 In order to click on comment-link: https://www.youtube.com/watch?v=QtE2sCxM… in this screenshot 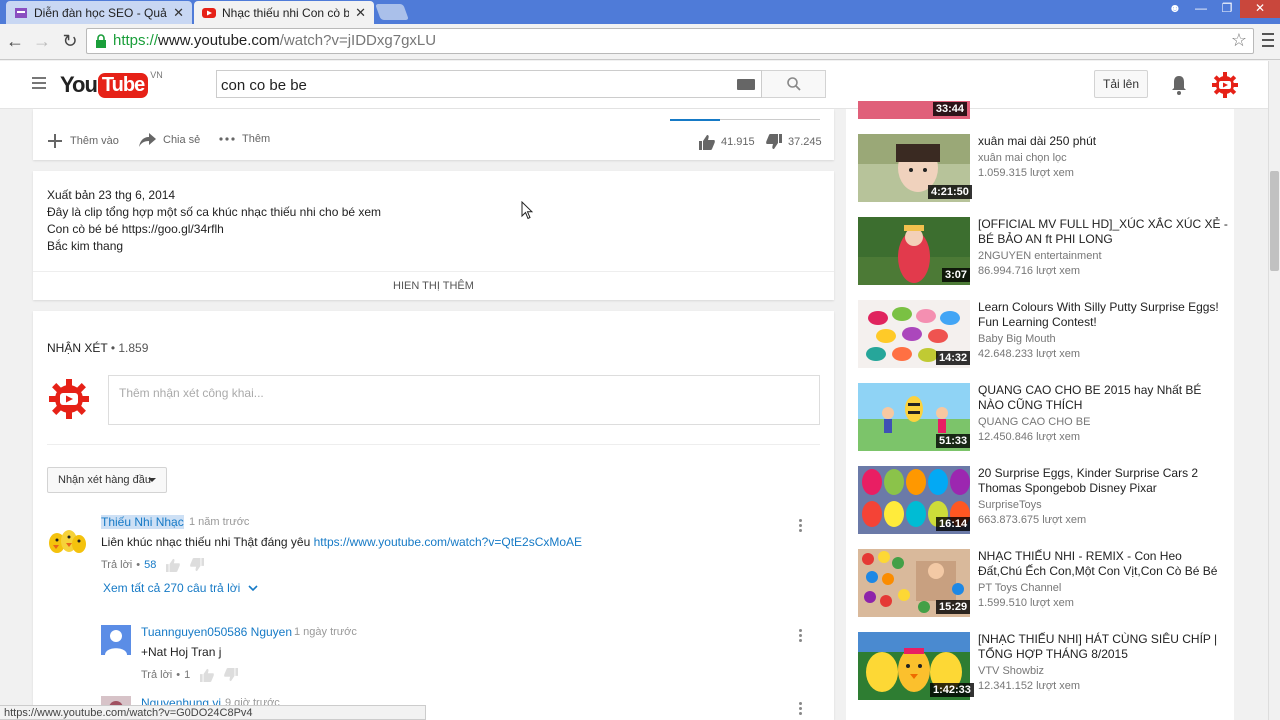, I will do `click(448, 542)`.